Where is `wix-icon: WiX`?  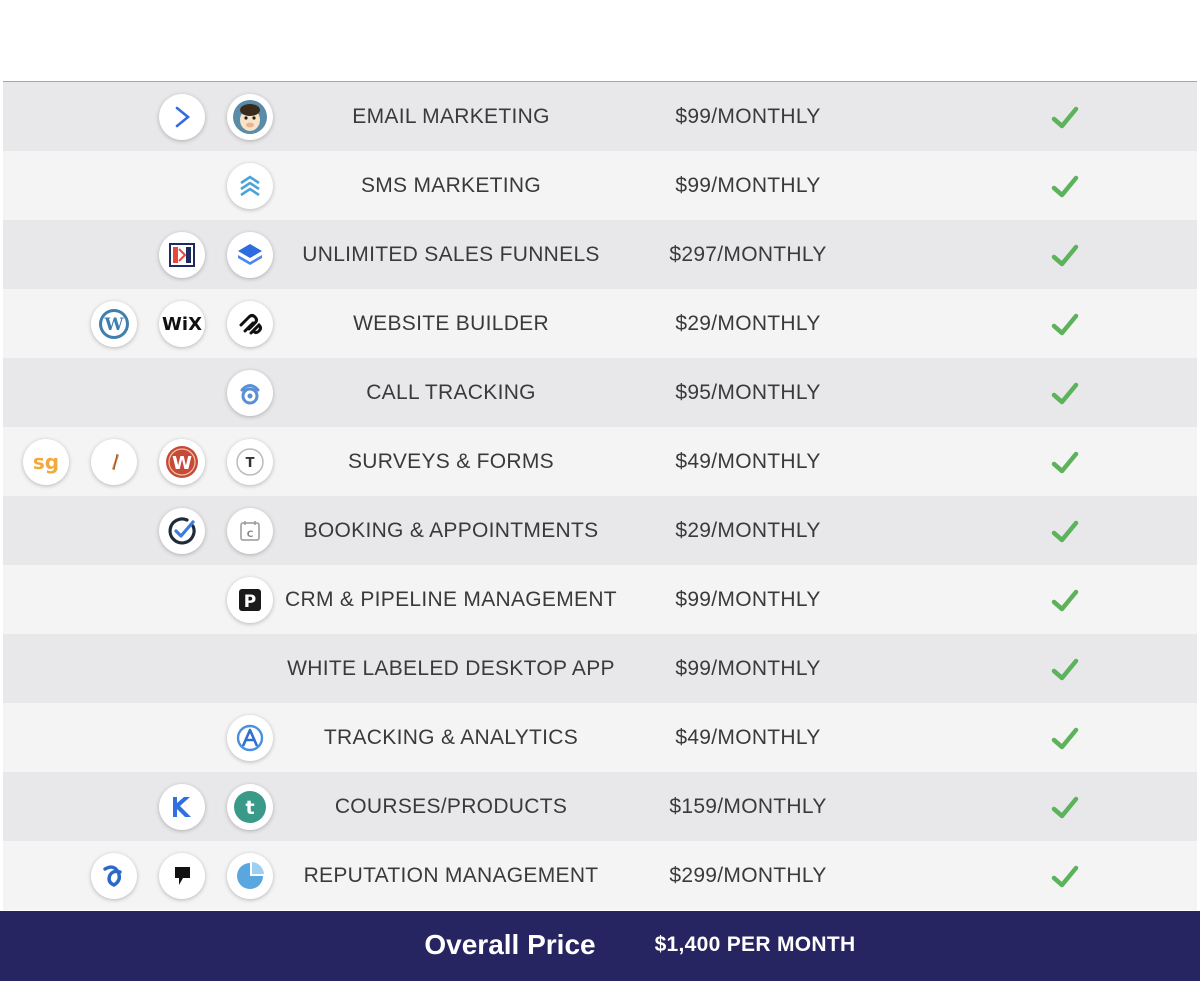
wix-icon: WiX is located at coordinates (182, 324).